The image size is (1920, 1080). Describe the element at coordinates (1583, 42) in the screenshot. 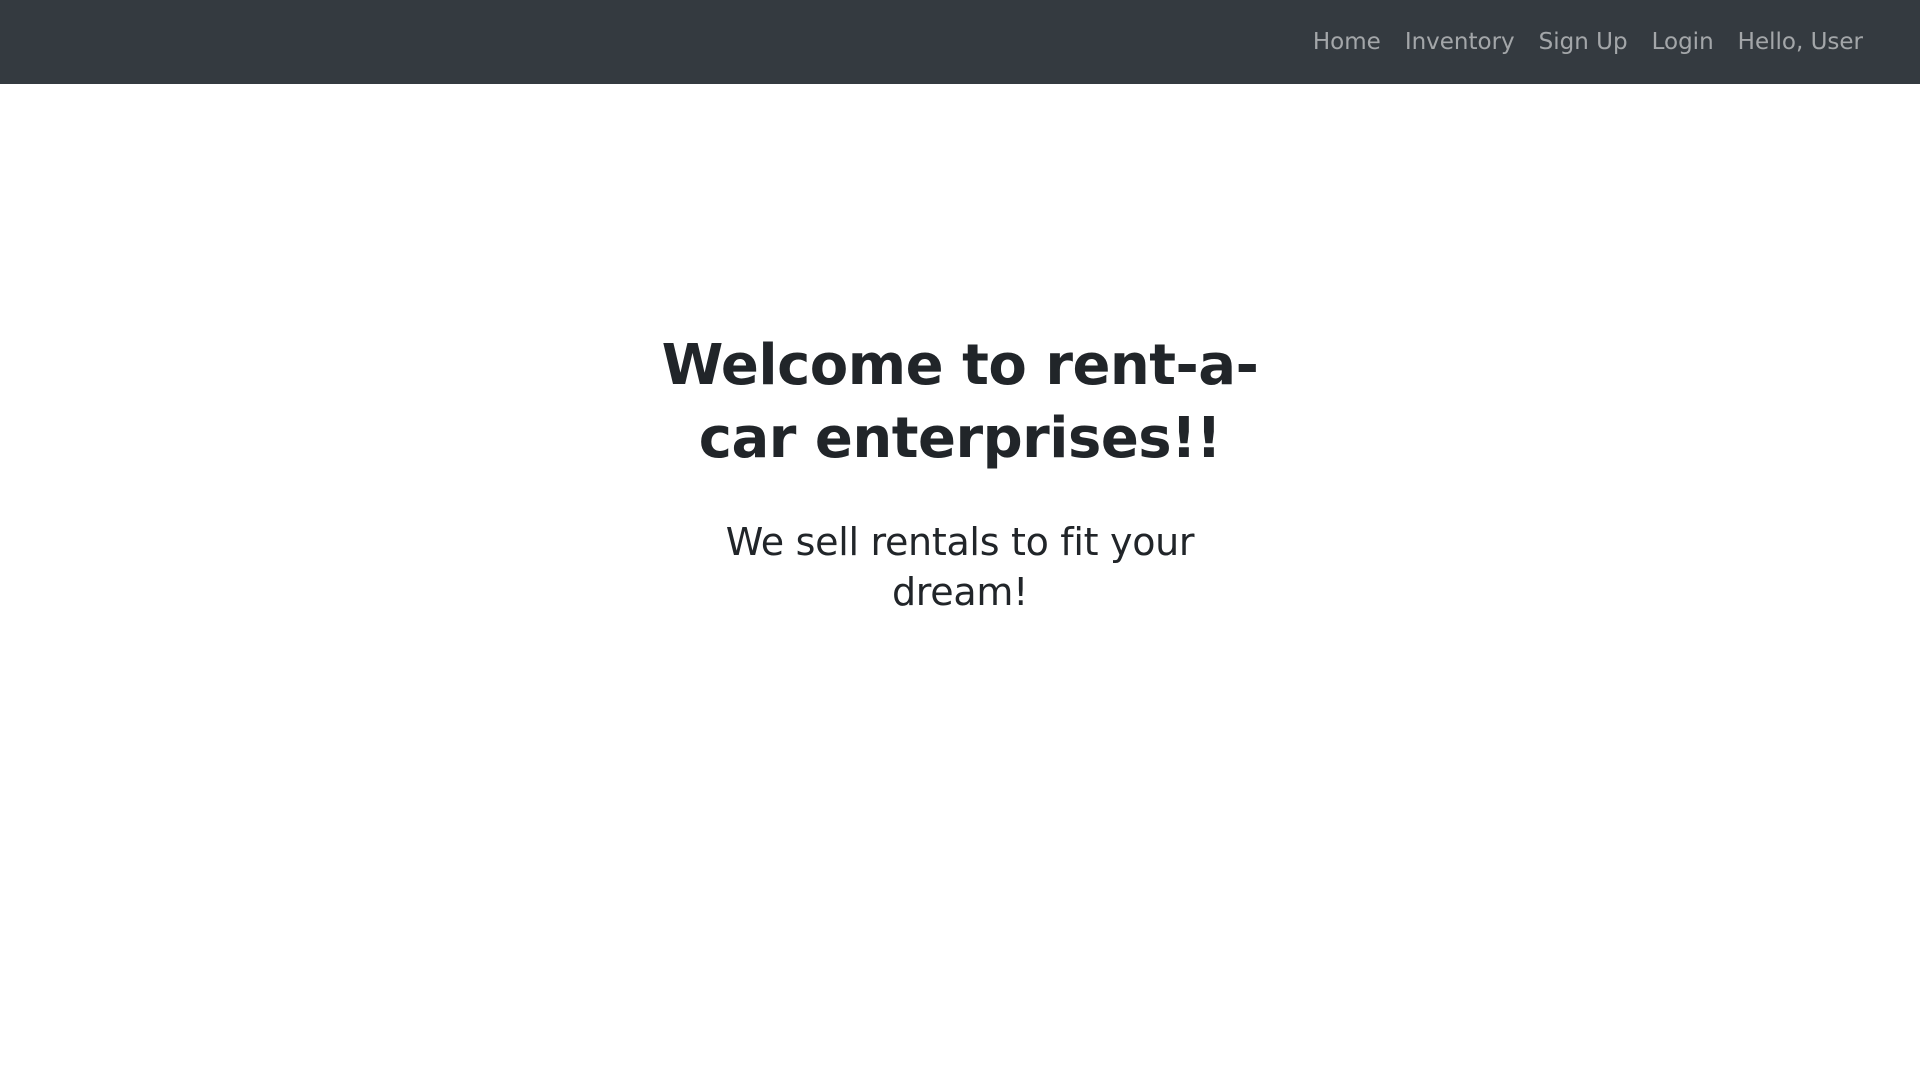

I see `nav-link-sign-up: Sign Up` at that location.